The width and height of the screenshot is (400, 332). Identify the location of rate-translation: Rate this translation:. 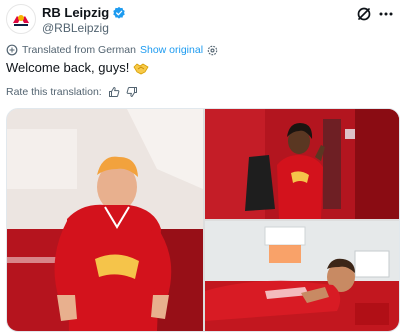
(72, 92).